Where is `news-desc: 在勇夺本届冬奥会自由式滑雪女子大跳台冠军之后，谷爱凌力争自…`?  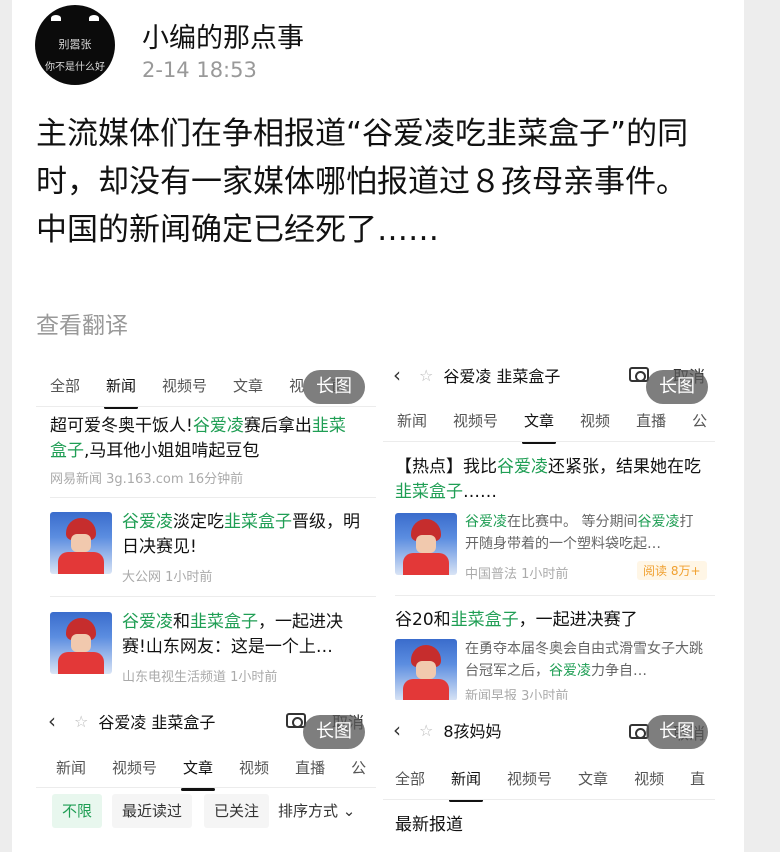
news-desc: 在勇夺本届冬奥会自由式滑雪女子大跳台冠军之后，谷爱凌力争自… is located at coordinates (585, 660).